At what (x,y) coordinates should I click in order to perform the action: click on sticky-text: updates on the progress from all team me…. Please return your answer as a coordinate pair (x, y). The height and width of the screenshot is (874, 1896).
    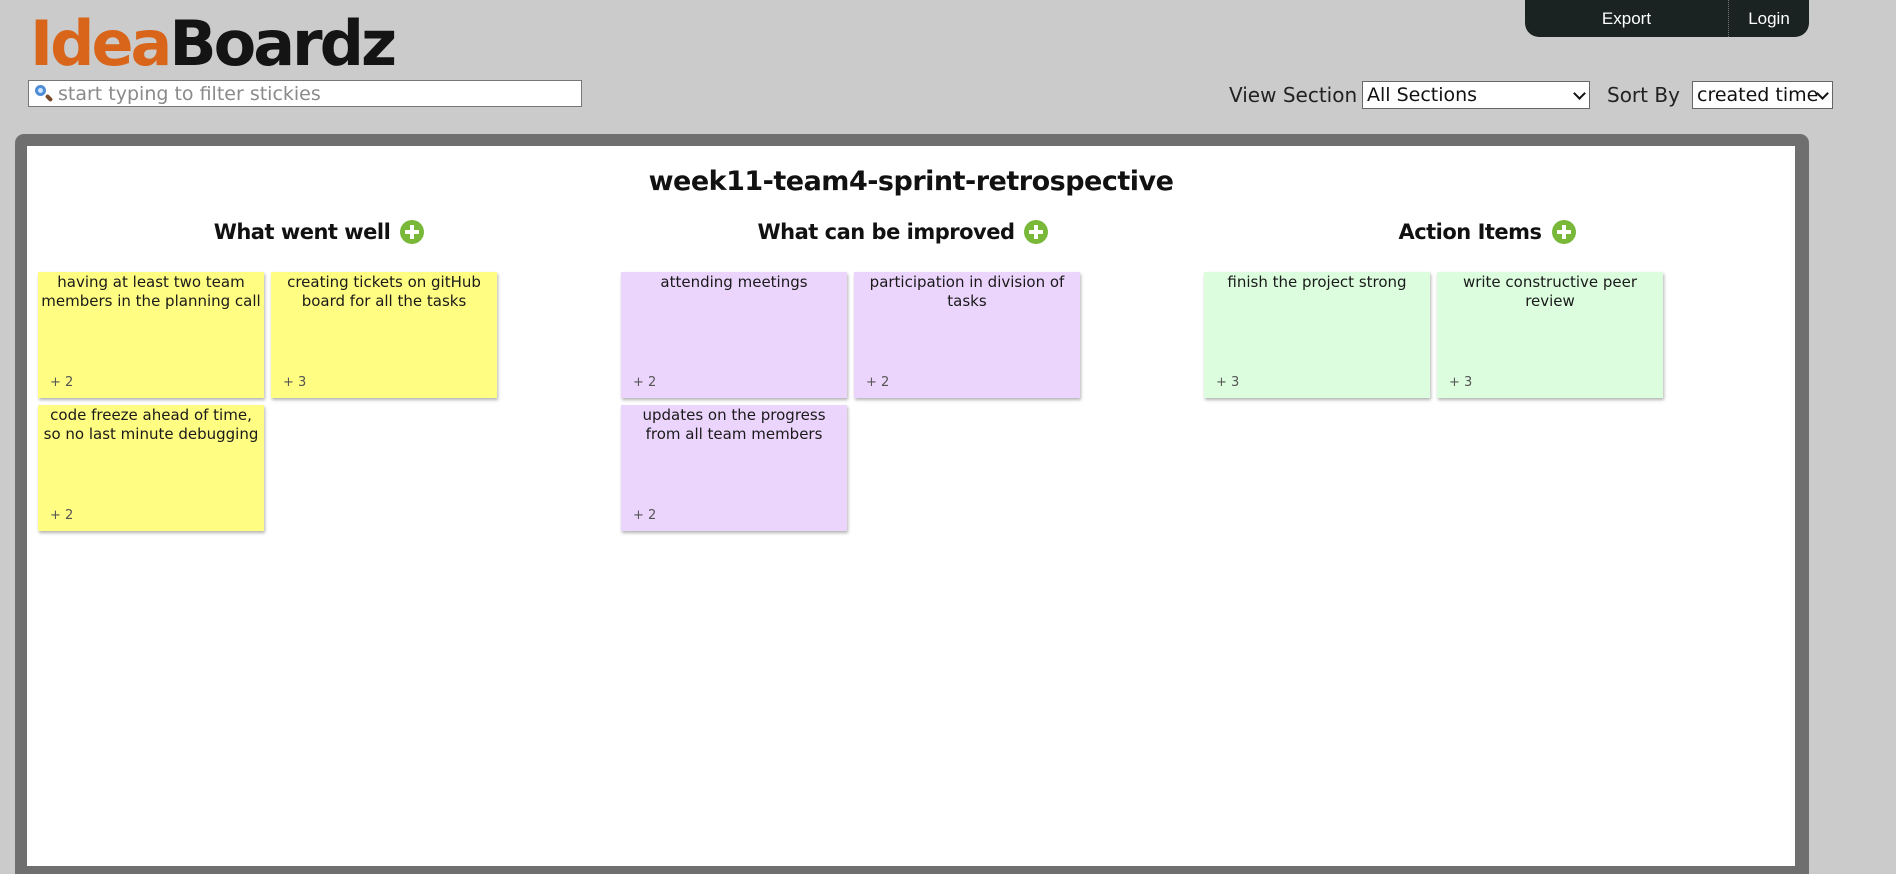
    Looking at the image, I should click on (734, 424).